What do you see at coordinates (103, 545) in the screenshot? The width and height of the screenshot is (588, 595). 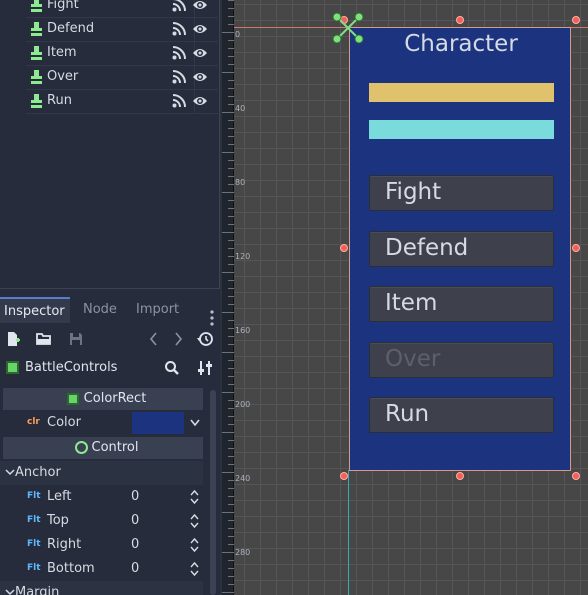 I see `property-anchor-right: Flt Right 0` at bounding box center [103, 545].